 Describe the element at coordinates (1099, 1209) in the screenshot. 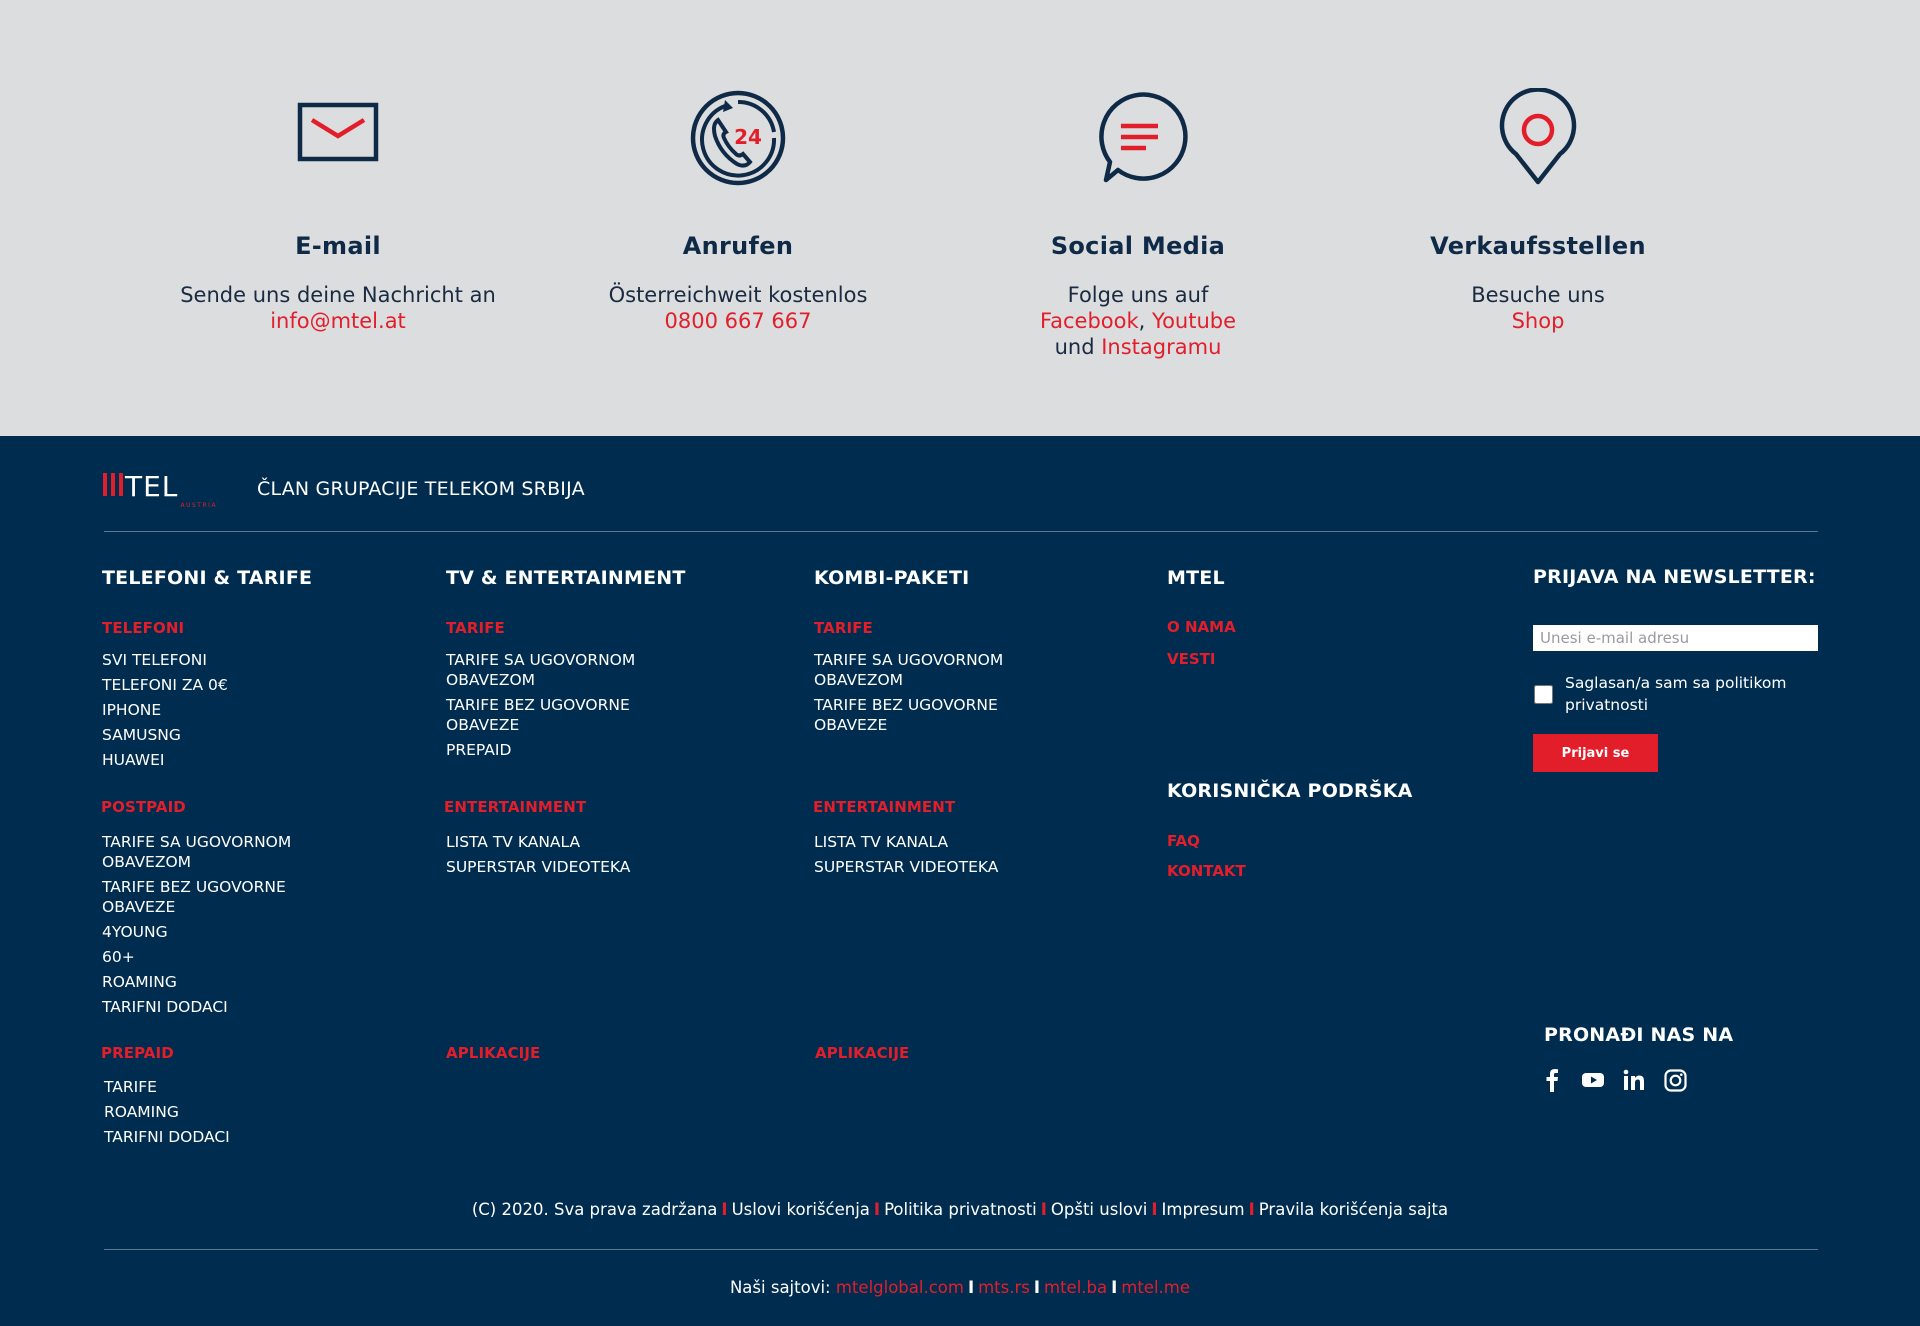

I see `legal-link: Opšti uslovi` at that location.